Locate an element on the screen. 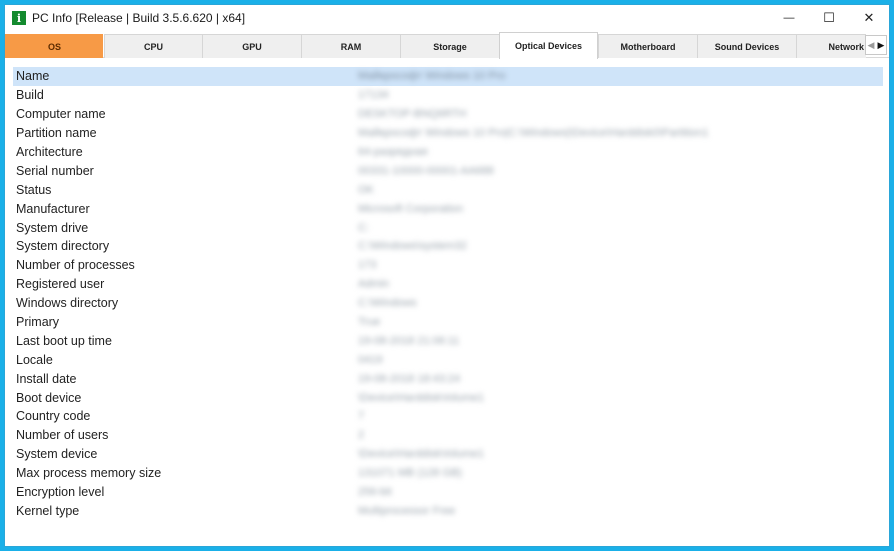  property-row: Encryption level 256-bit is located at coordinates (448, 492).